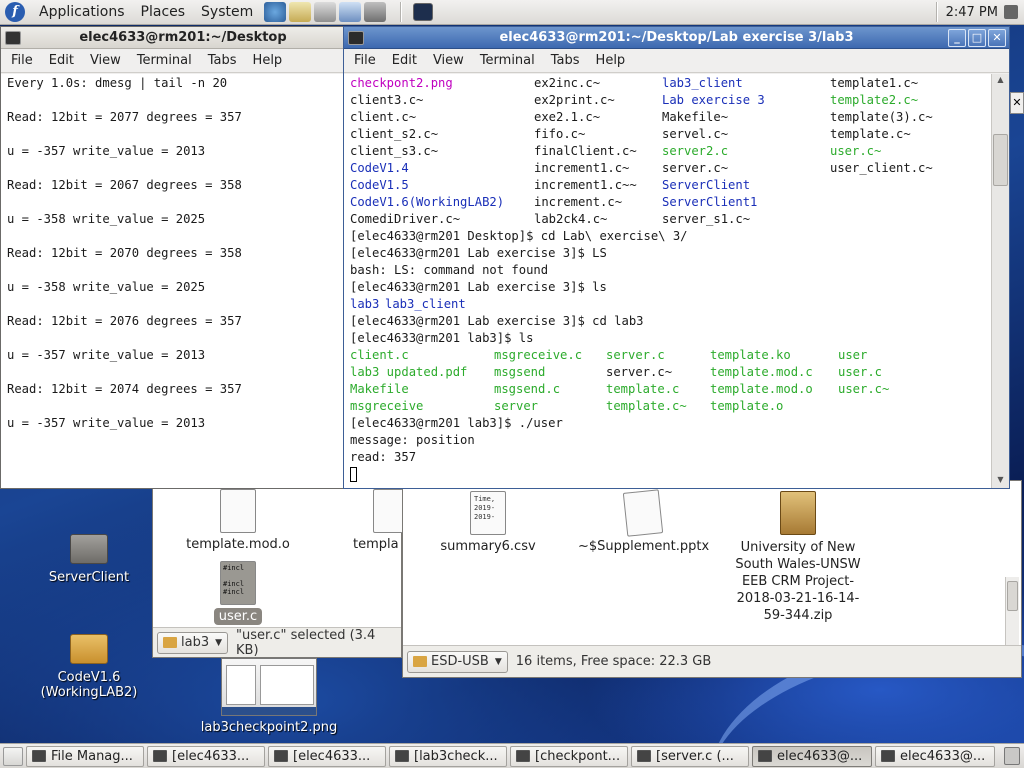  Describe the element at coordinates (89, 685) in the screenshot. I see `desktop-icon-label: CodeV1.6 (WorkingLAB2)` at that location.